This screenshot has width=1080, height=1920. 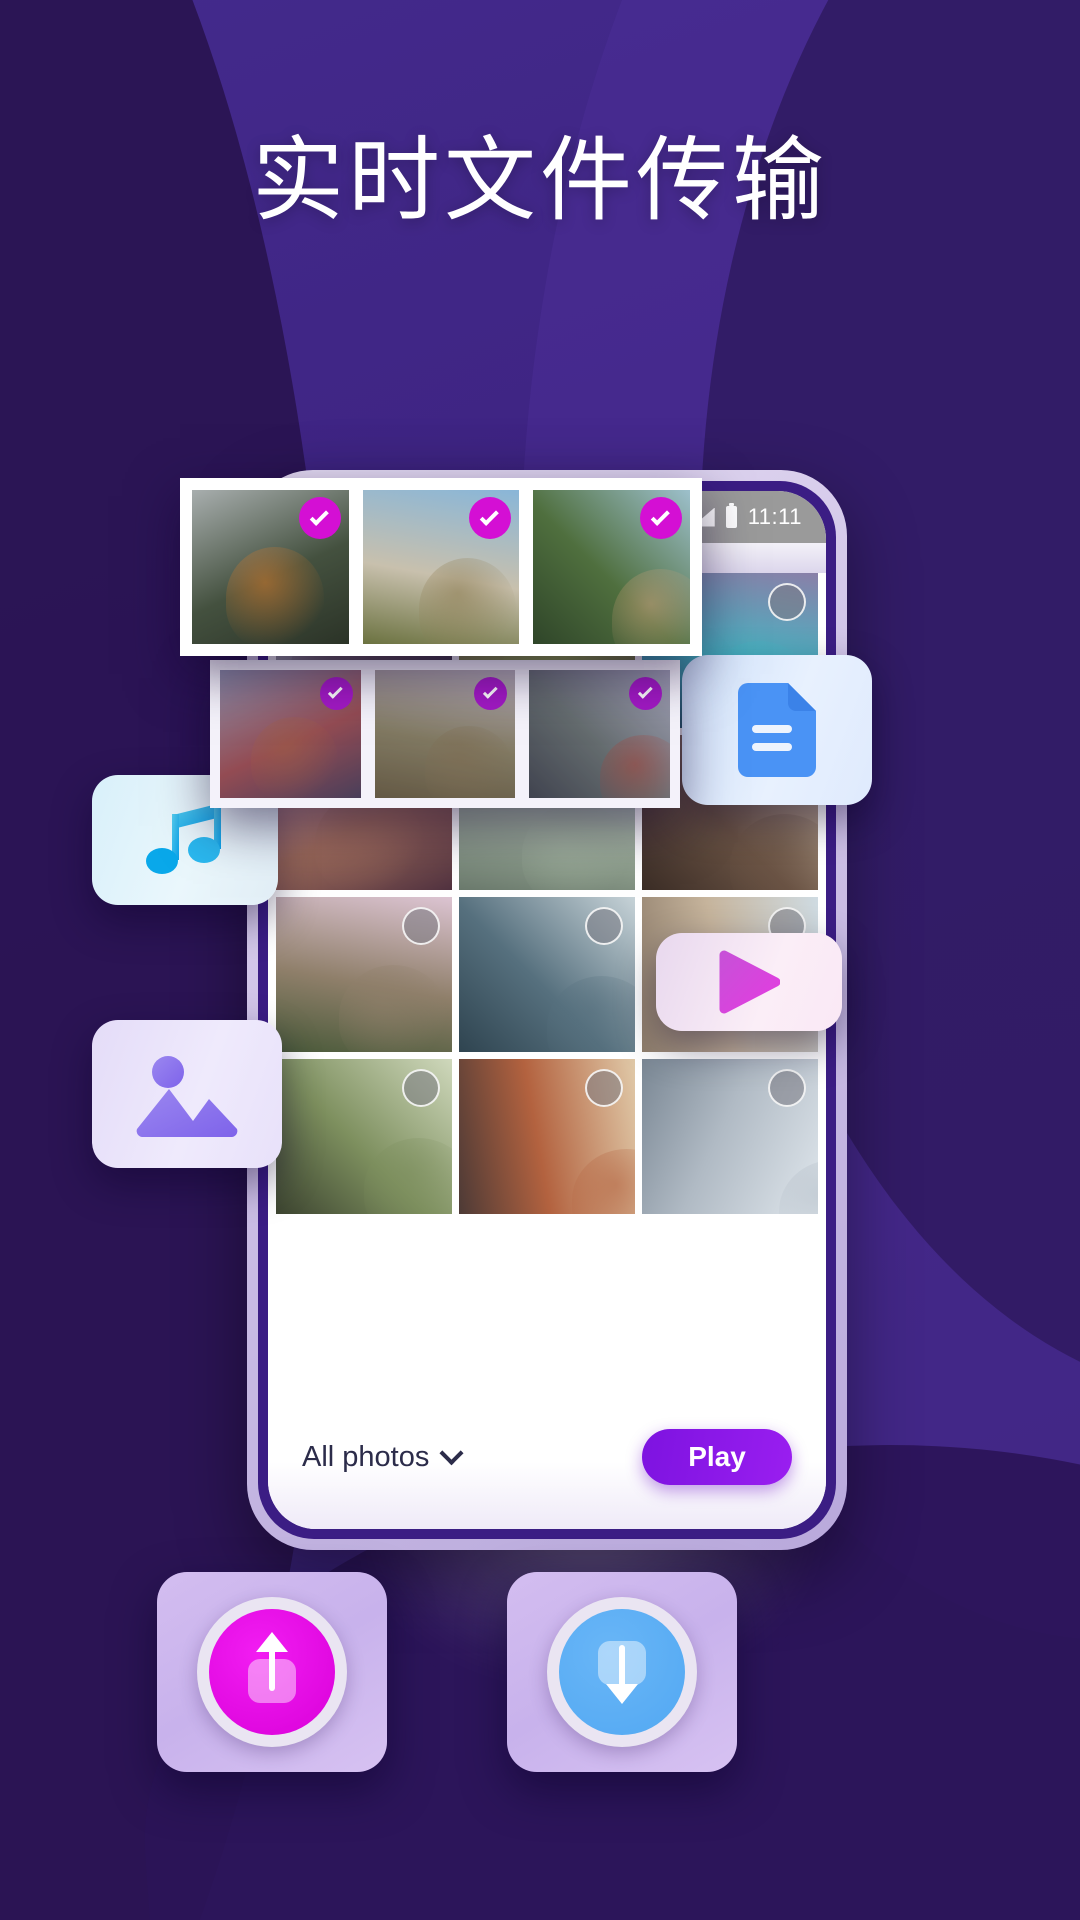 I want to click on image-photo-icon, so click(x=187, y=1096).